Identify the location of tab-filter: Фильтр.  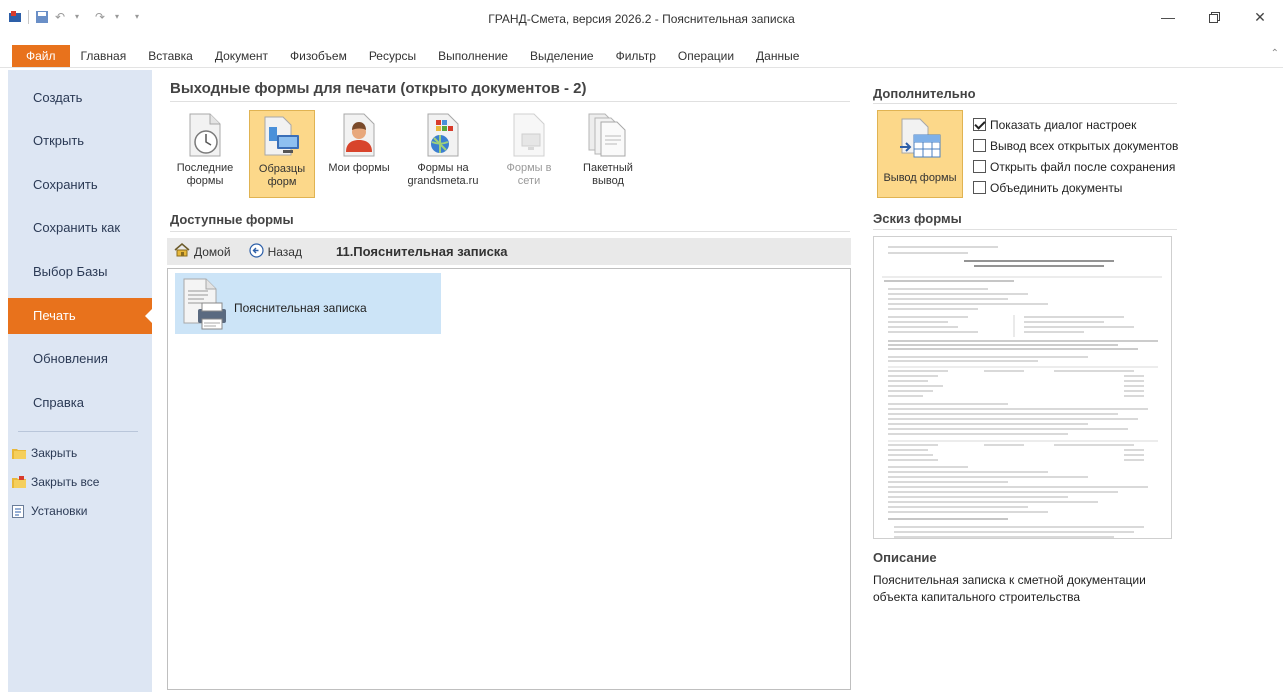
(636, 56).